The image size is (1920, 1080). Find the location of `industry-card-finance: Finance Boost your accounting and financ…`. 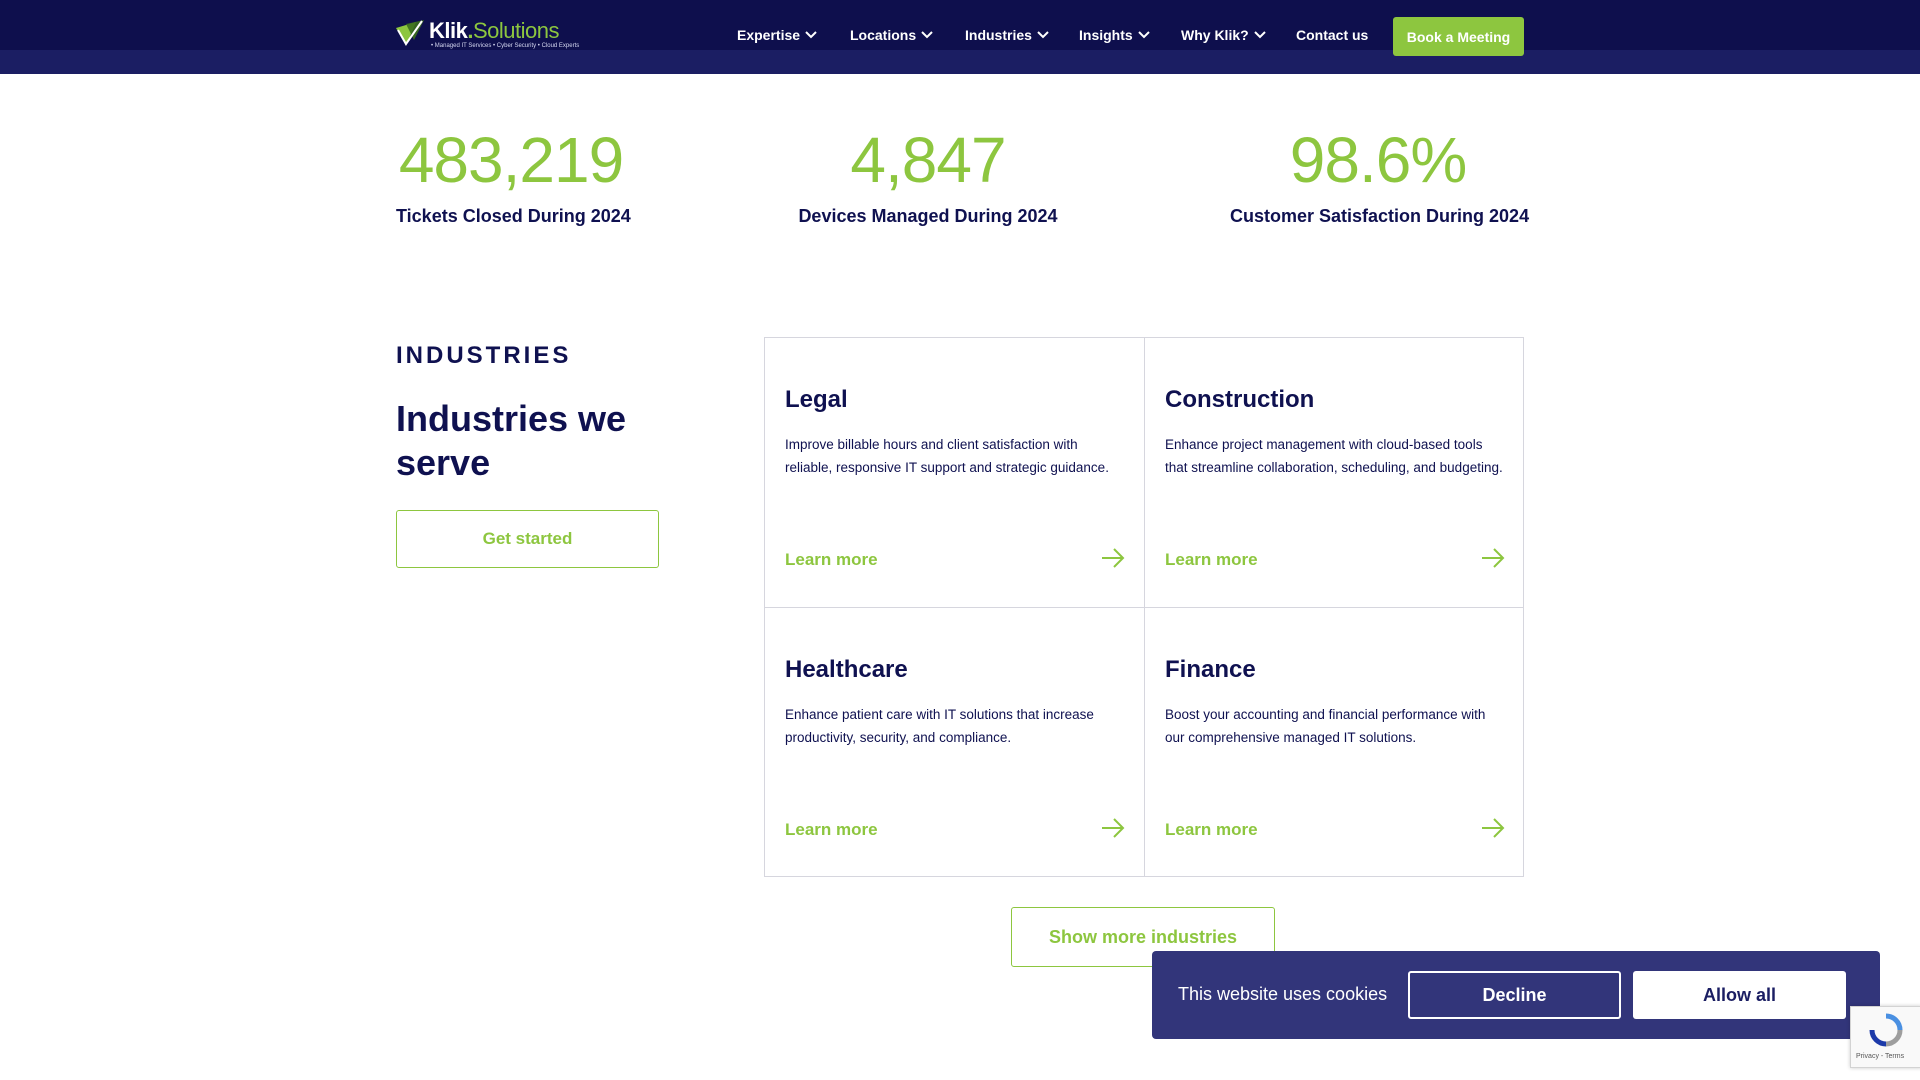

industry-card-finance: Finance Boost your accounting and financ… is located at coordinates (1334, 742).